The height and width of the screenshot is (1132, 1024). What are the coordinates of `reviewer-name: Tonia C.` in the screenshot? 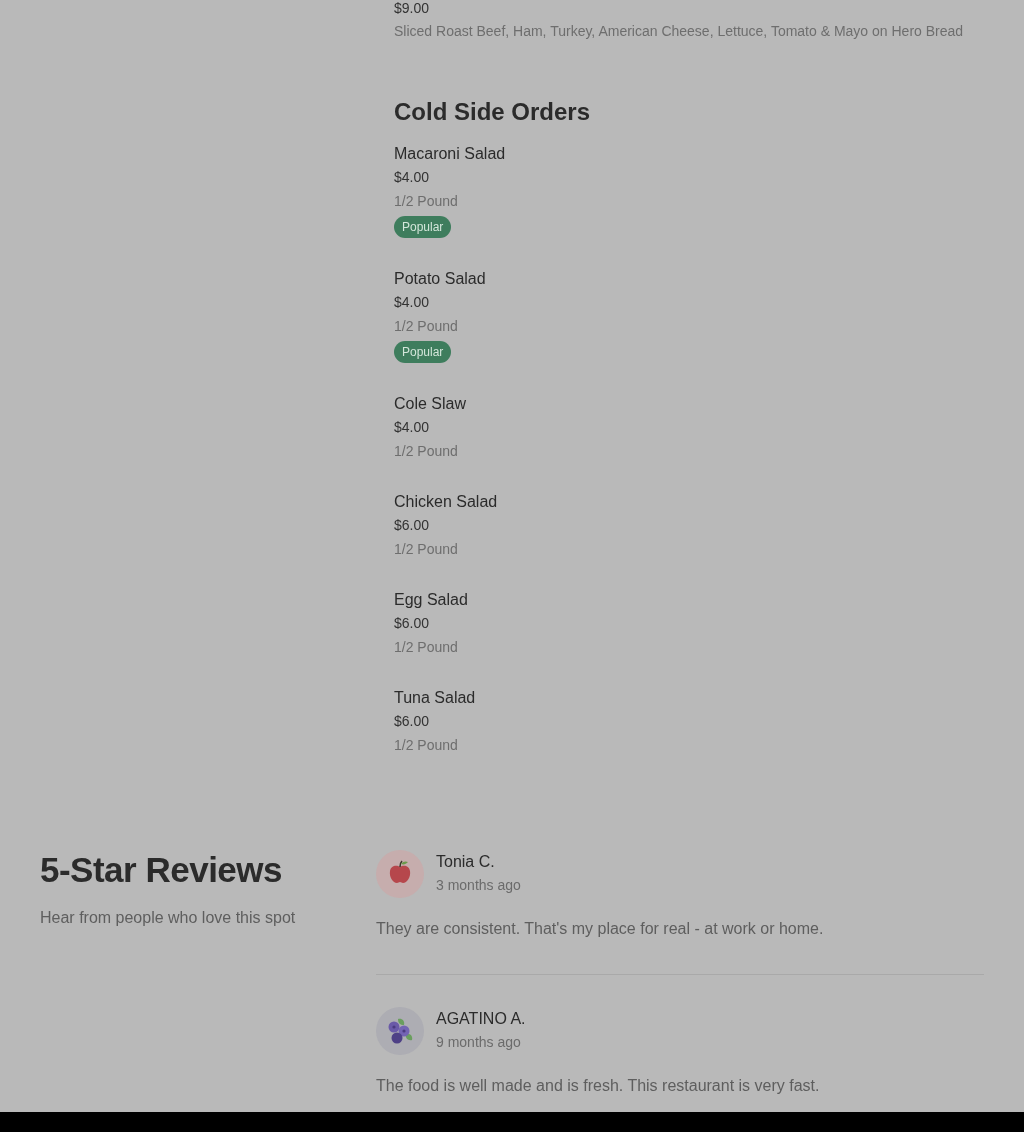 It's located at (465, 862).